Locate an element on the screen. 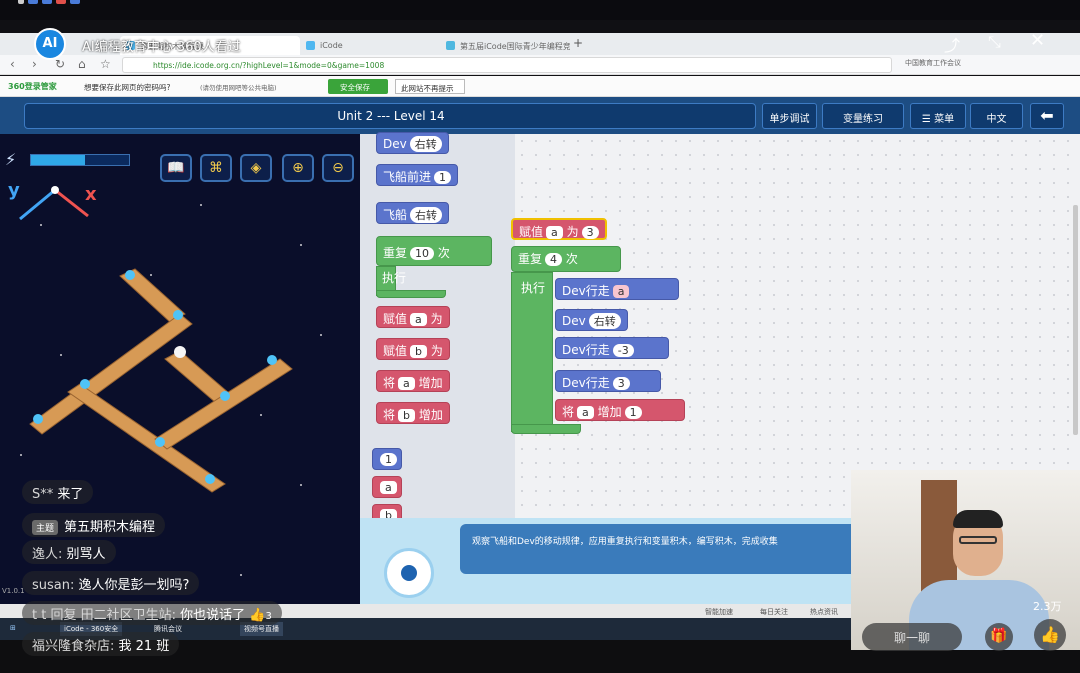 This screenshot has width=1080, height=673. chat-message: S** 来了 is located at coordinates (58, 492).